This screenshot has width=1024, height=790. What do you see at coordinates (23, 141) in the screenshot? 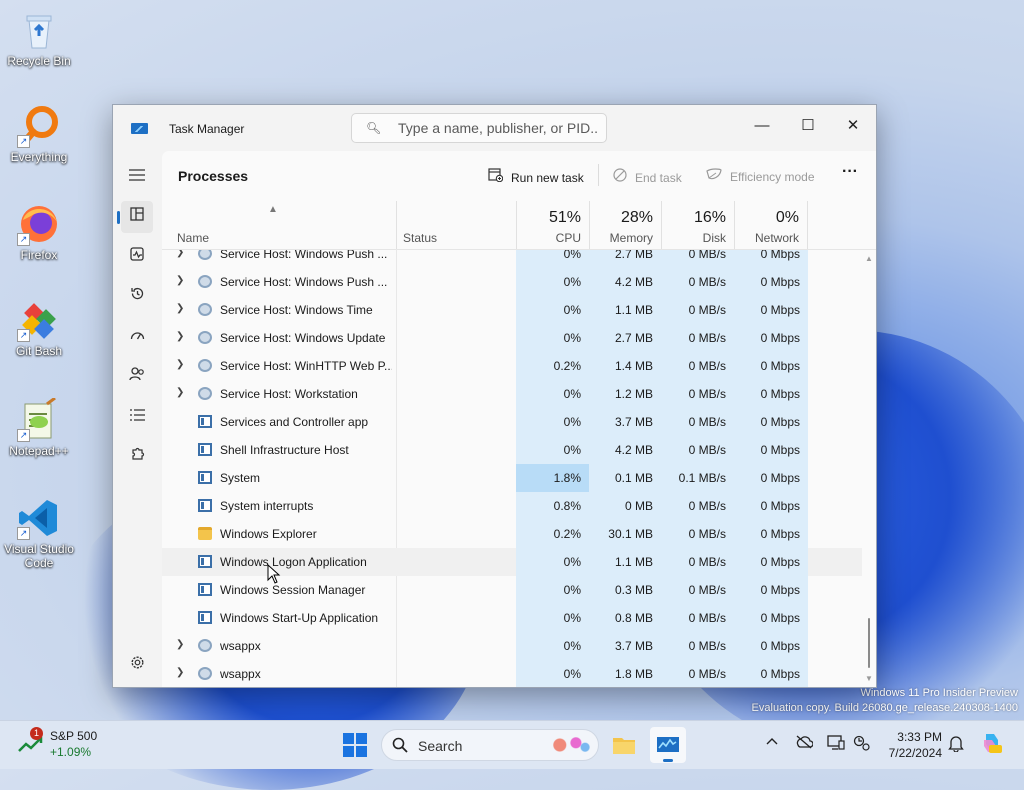
I see `shortcut-arrow-icon: ↗` at bounding box center [23, 141].